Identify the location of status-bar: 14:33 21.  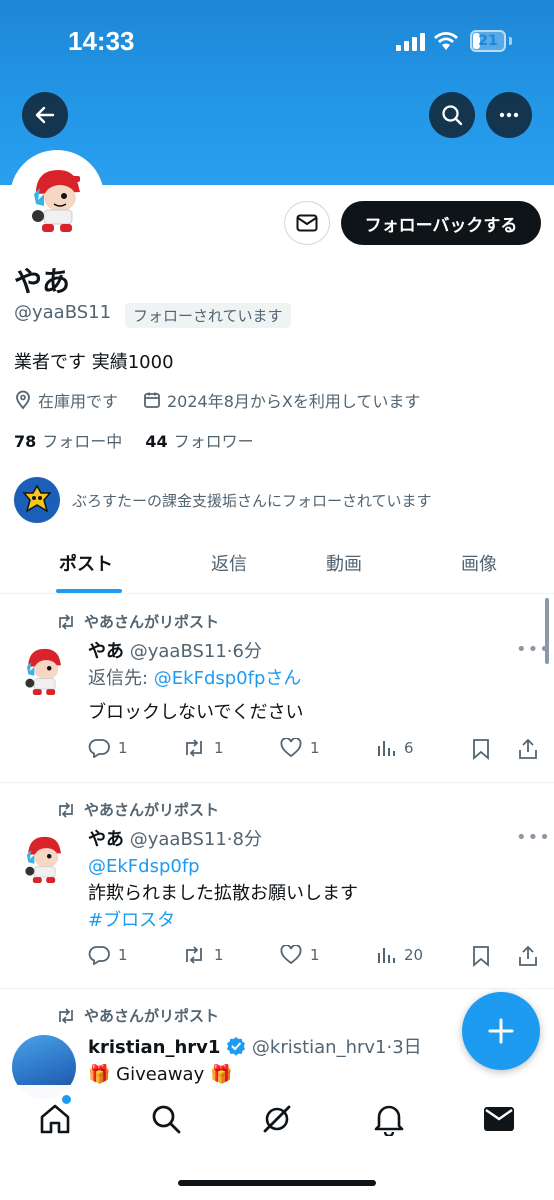
(277, 40).